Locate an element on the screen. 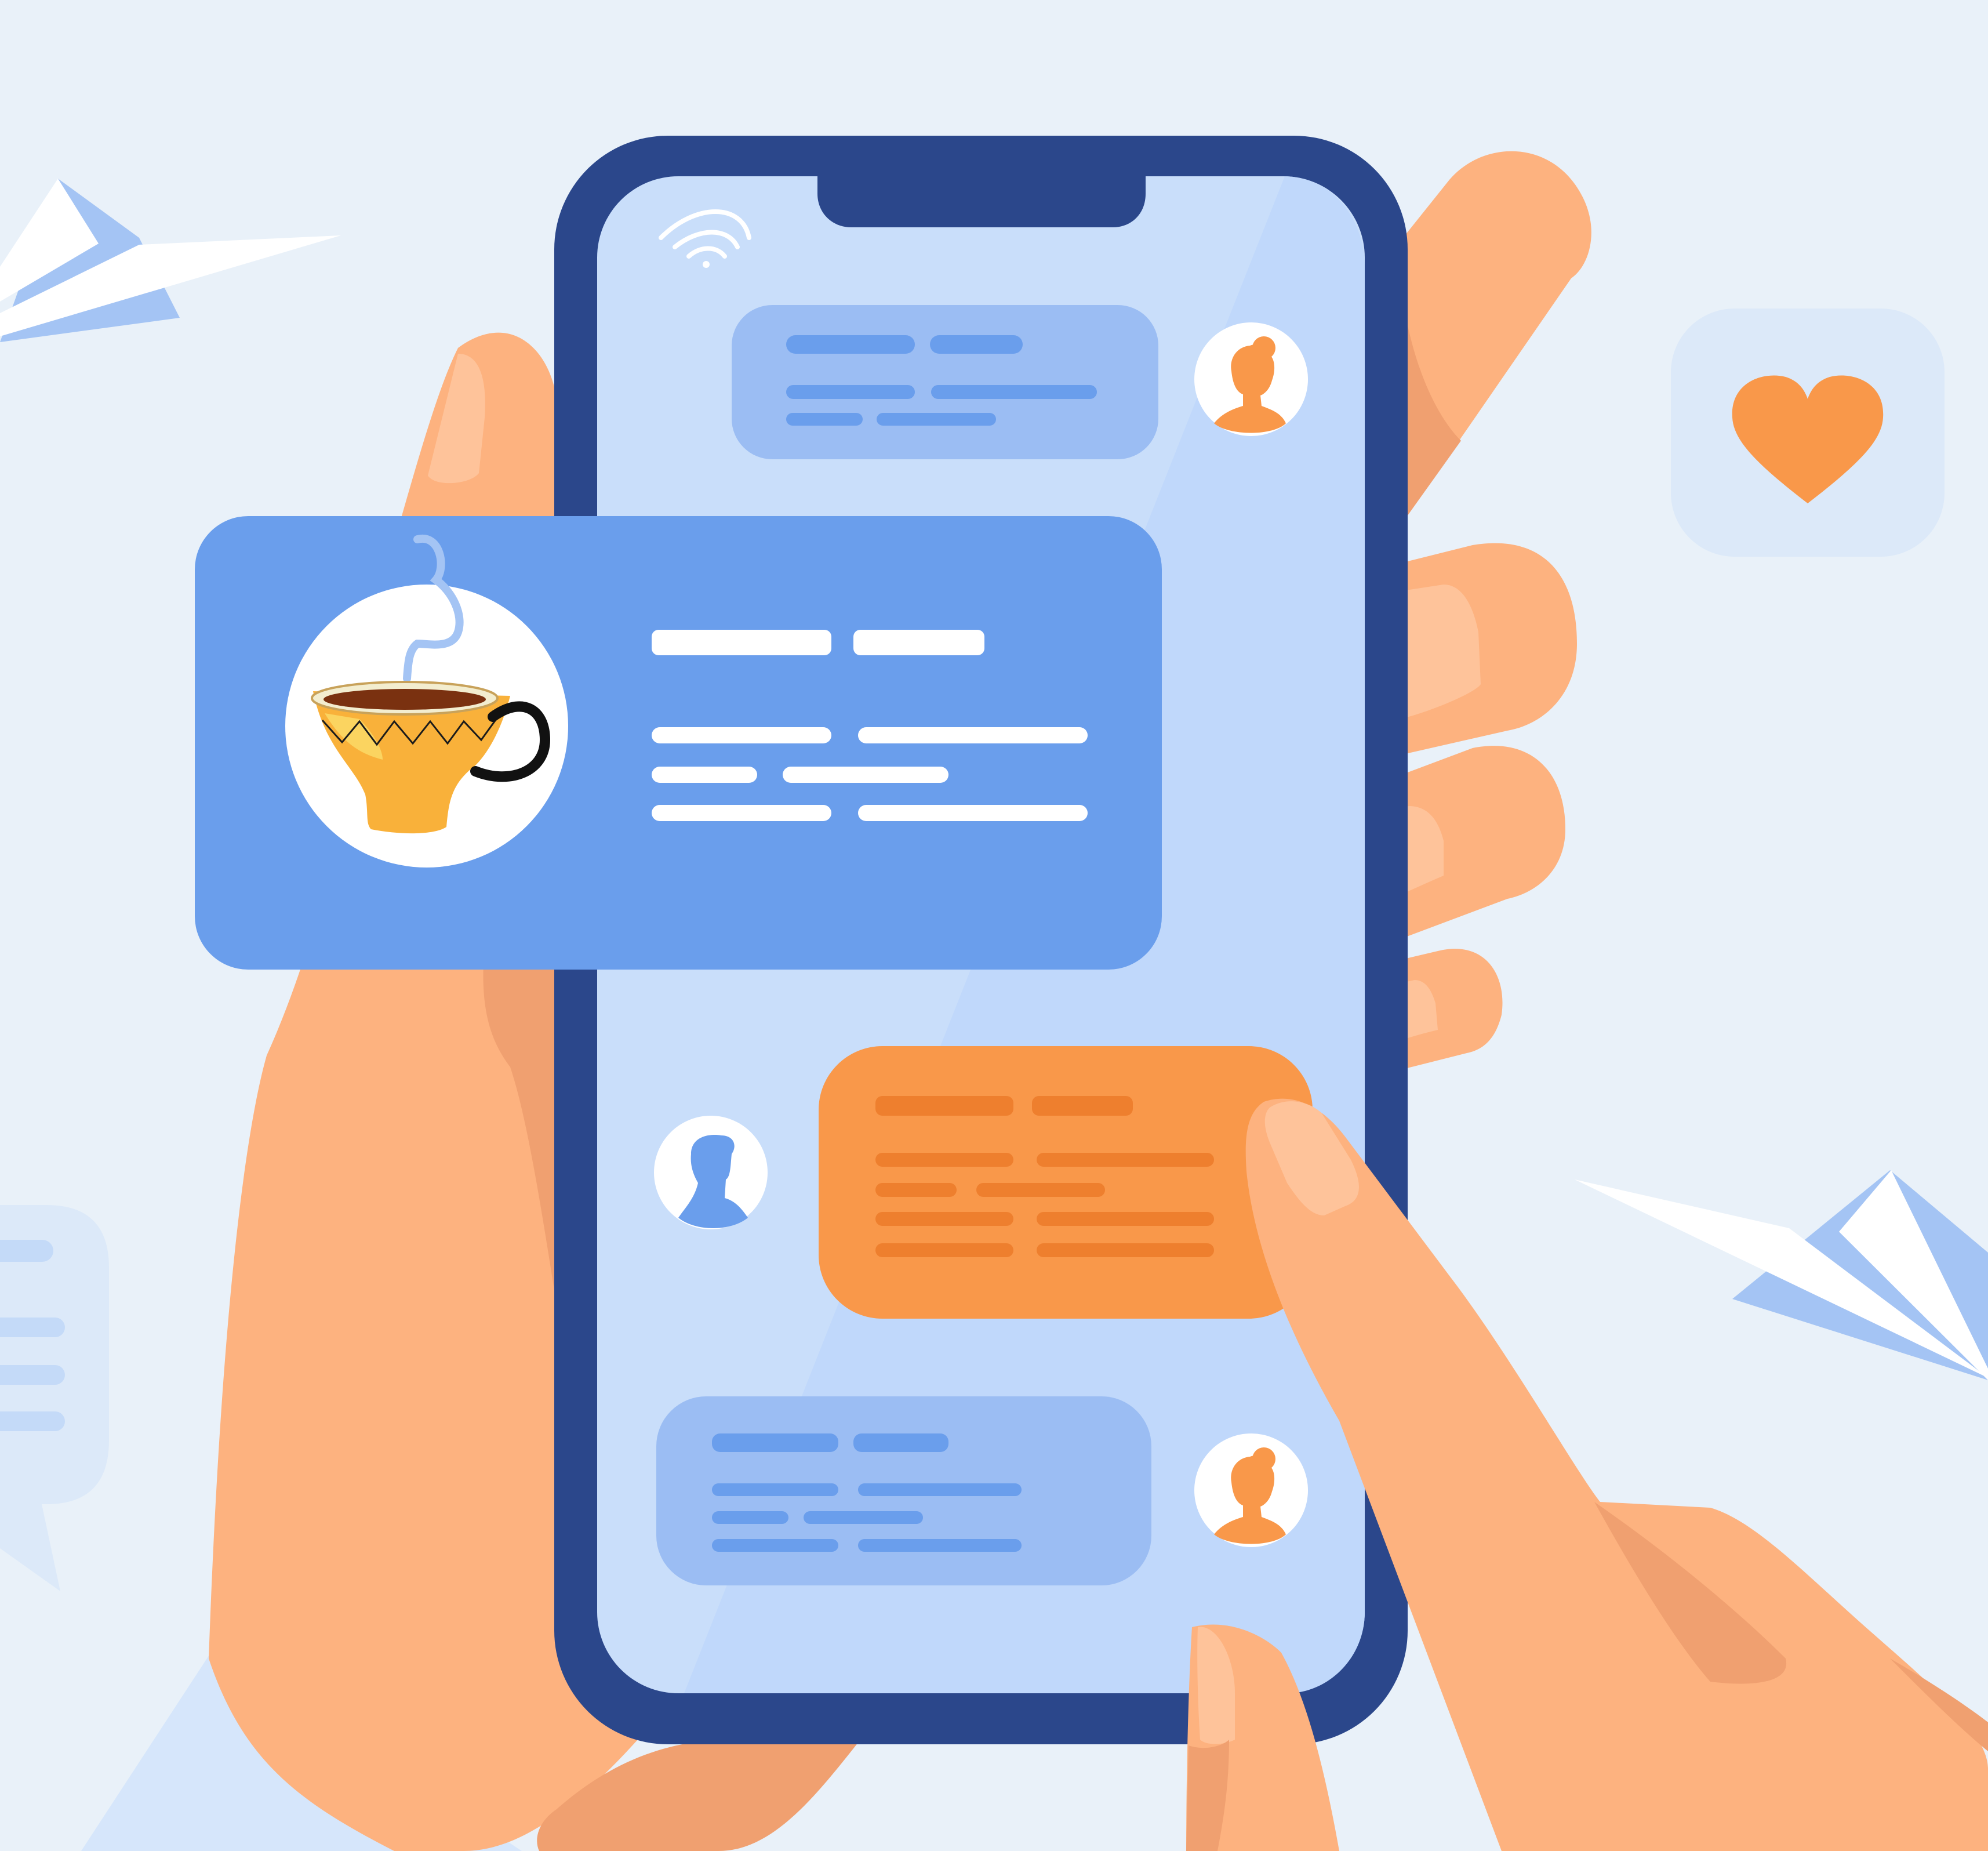 The image size is (1988, 1851). phone-notch is located at coordinates (982, 200).